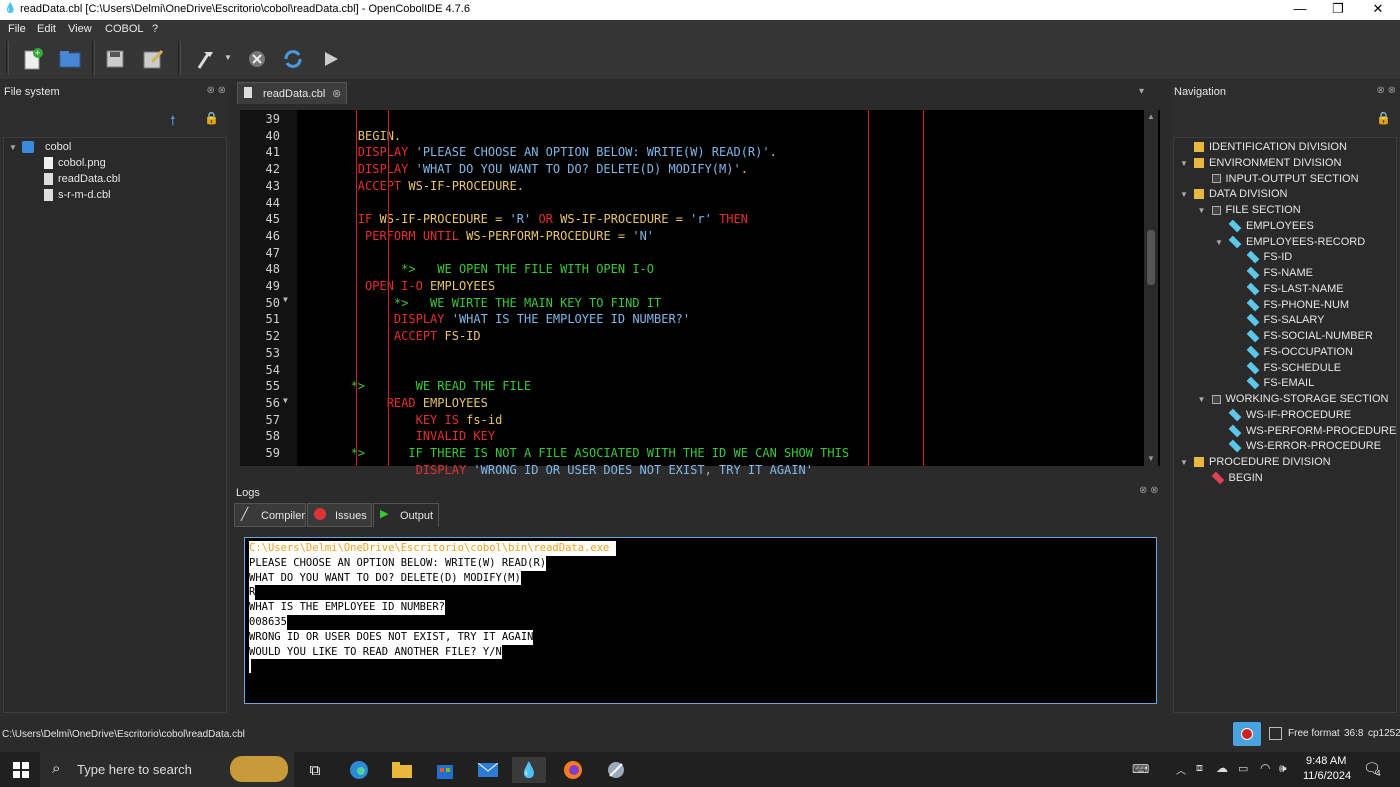 The image size is (1400, 787). Describe the element at coordinates (205, 59) in the screenshot. I see `compile-icon` at that location.